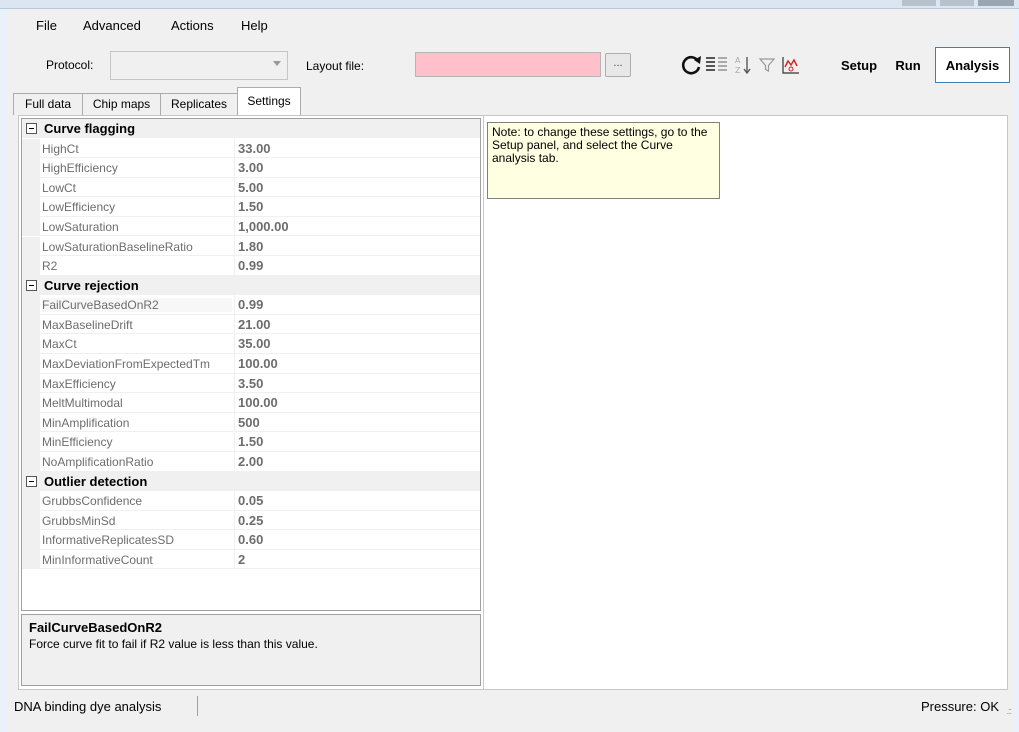 Image resolution: width=1019 pixels, height=732 pixels. What do you see at coordinates (919, 3) in the screenshot?
I see `window-control-minimize` at bounding box center [919, 3].